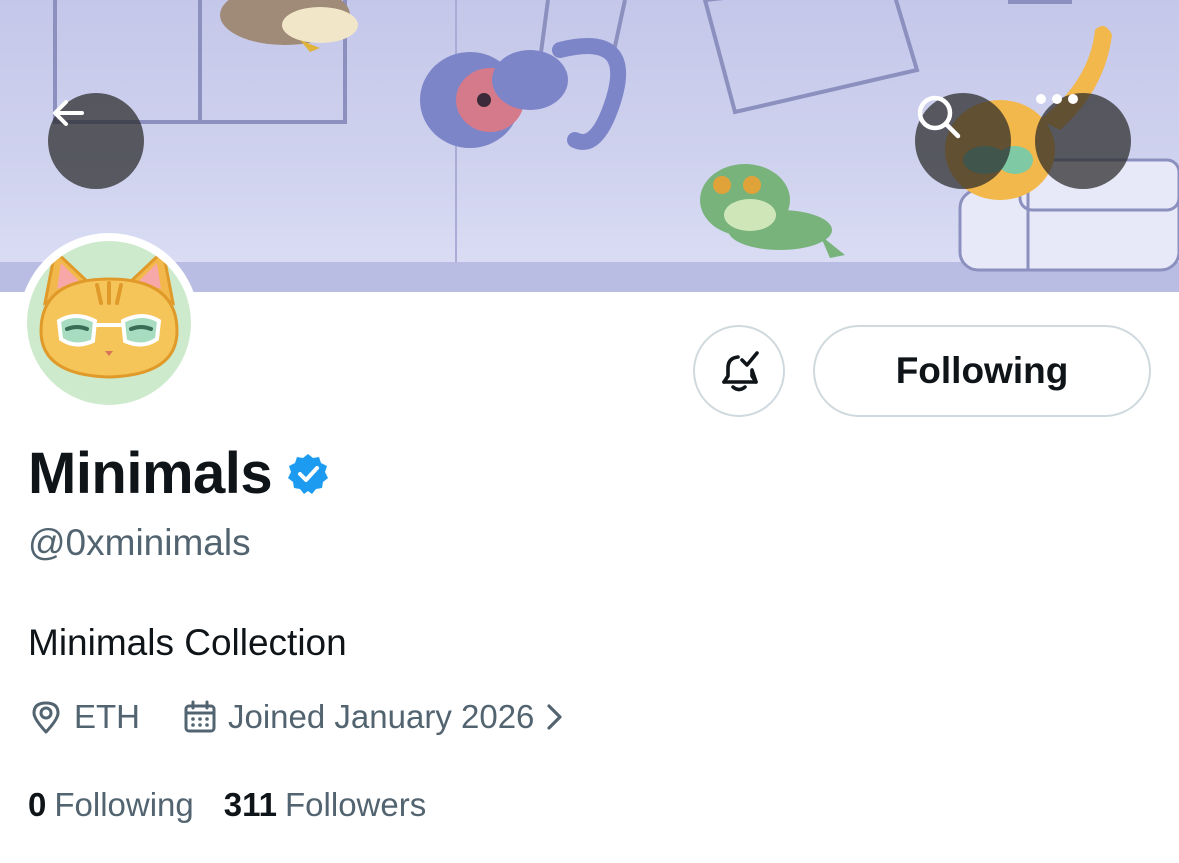 The height and width of the screenshot is (863, 1179). I want to click on following-button: Following, so click(982, 371).